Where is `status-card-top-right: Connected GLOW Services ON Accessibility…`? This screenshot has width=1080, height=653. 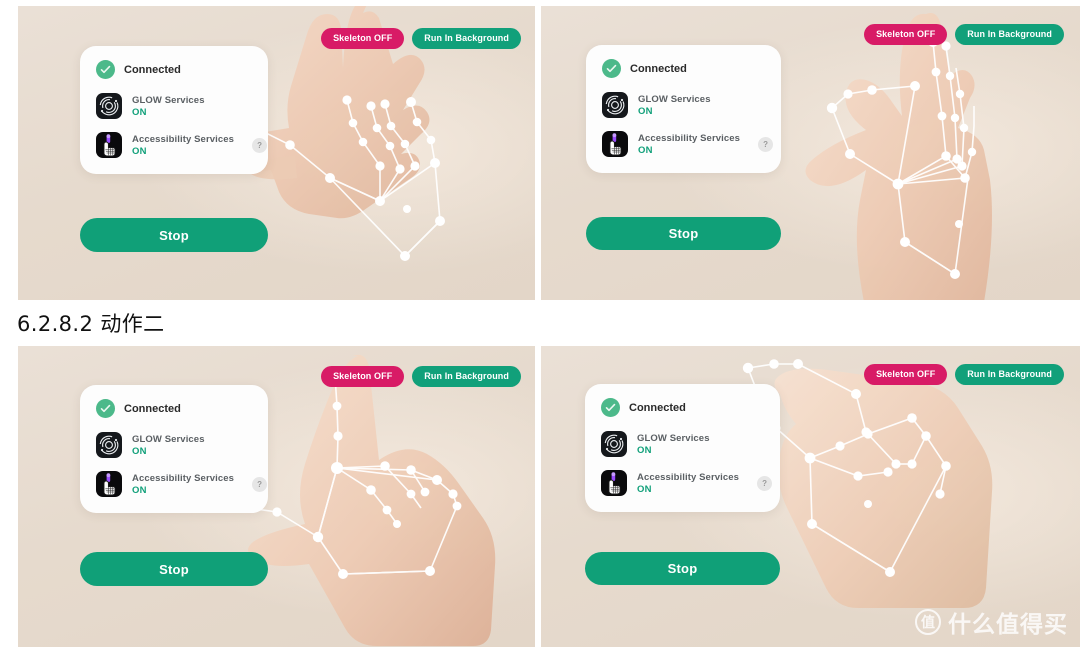 status-card-top-right: Connected GLOW Services ON Accessibility… is located at coordinates (683, 109).